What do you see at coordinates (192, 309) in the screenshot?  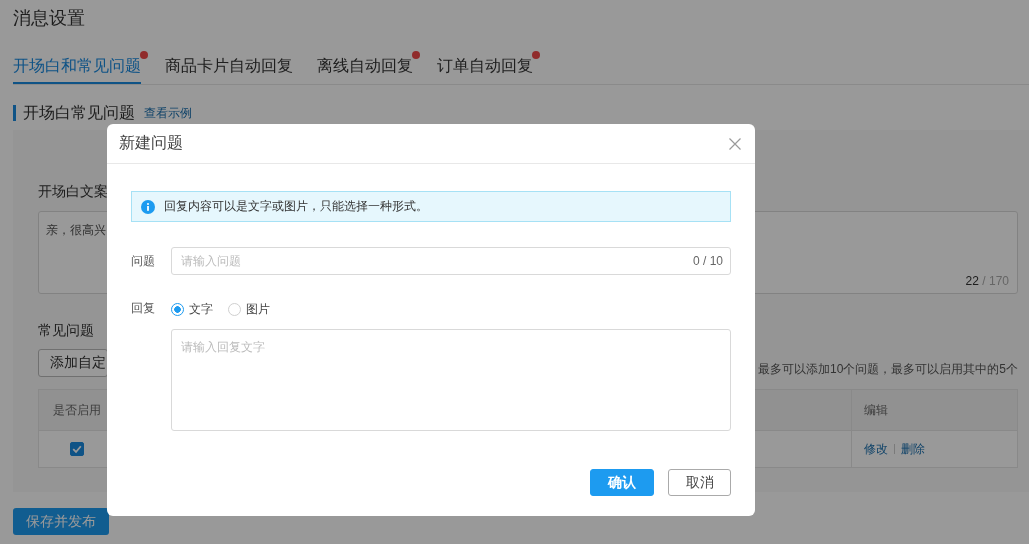 I see `reply-type-option: 文字` at bounding box center [192, 309].